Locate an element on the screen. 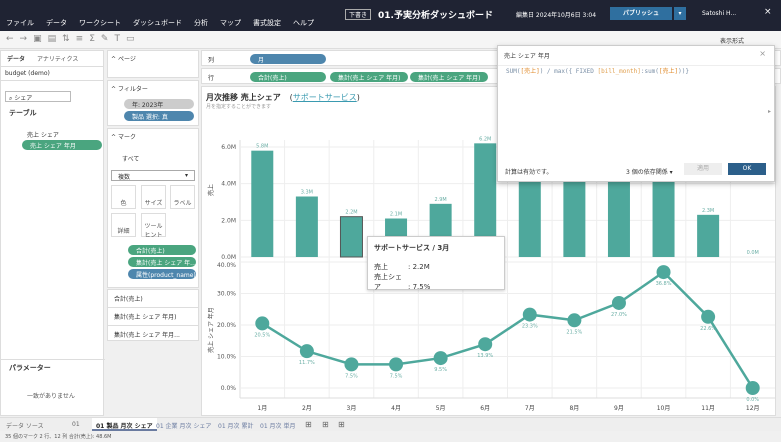 The image size is (781, 442). tab-dashboard-01: 01 is located at coordinates (76, 424).